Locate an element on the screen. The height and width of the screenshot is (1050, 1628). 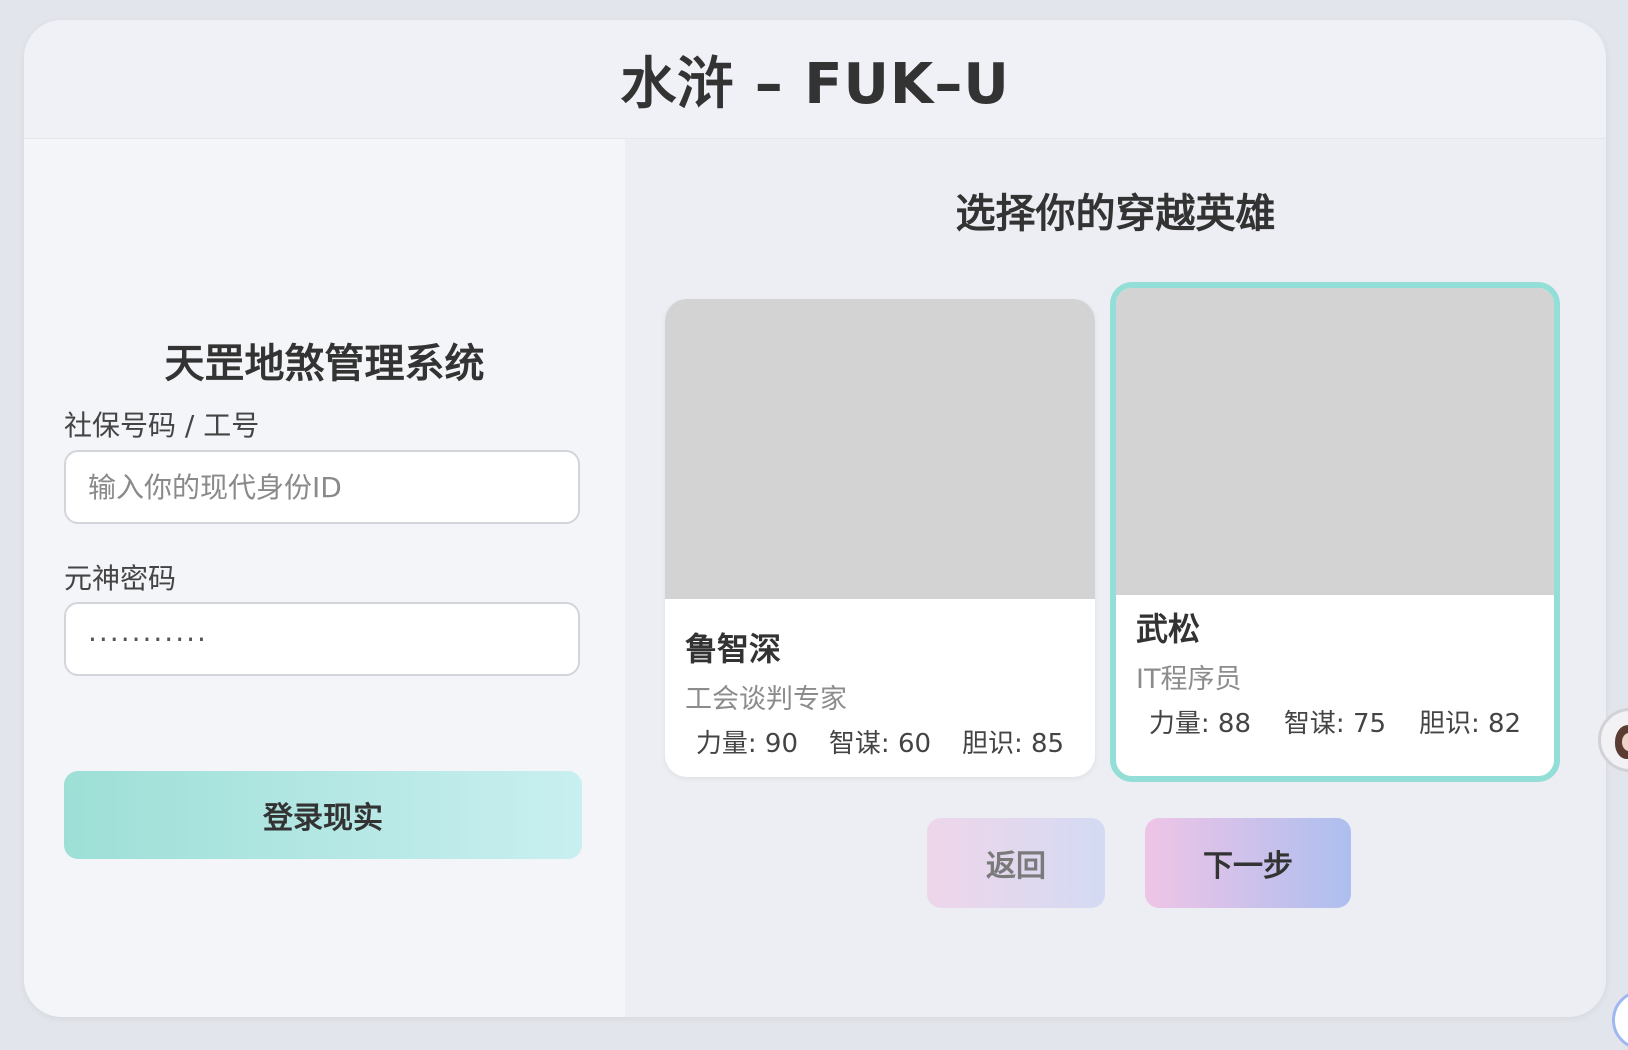
hero-card-luzhishen: 鲁智深 工会谈判专家 力量: 90 智谋: 60 胆识: 85 is located at coordinates (880, 538).